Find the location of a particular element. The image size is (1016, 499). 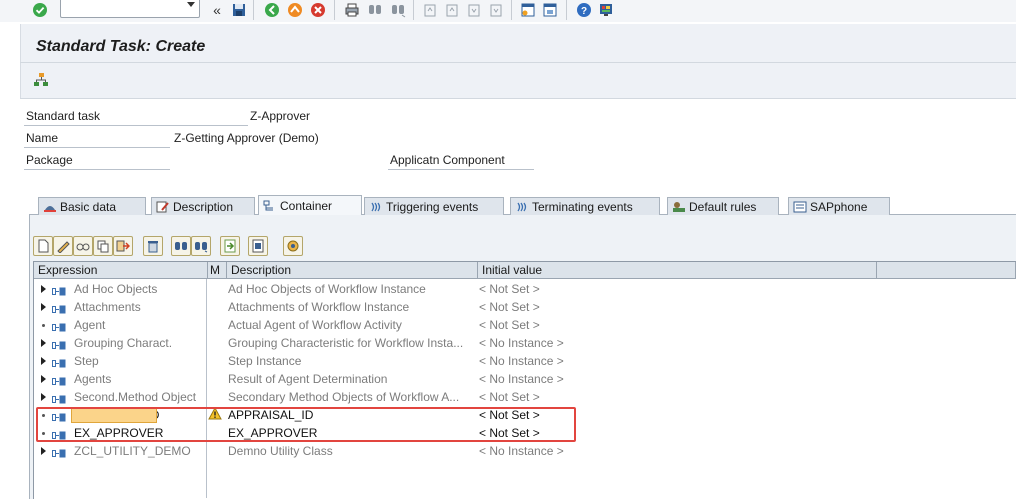

tab-triggering-events: Triggering events is located at coordinates (434, 206).